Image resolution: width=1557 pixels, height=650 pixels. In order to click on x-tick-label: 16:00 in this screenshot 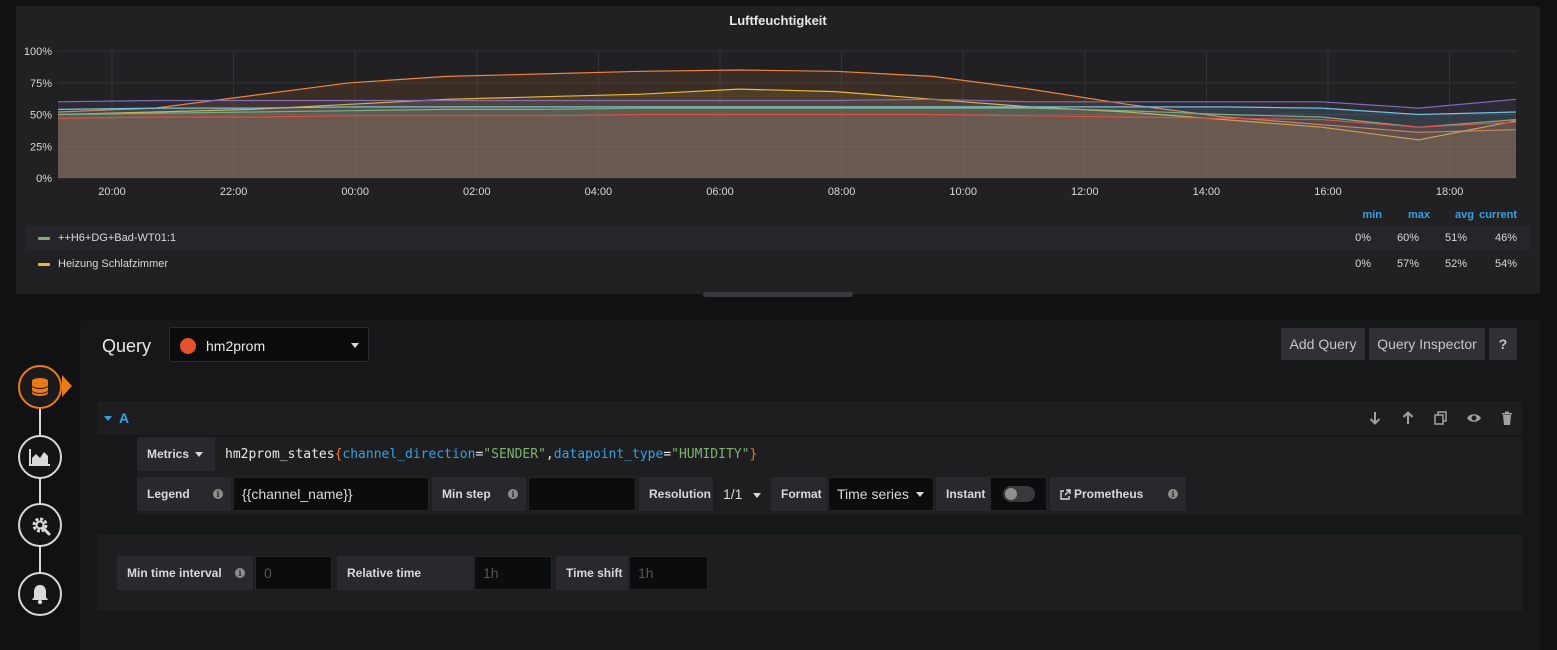, I will do `click(1328, 192)`.